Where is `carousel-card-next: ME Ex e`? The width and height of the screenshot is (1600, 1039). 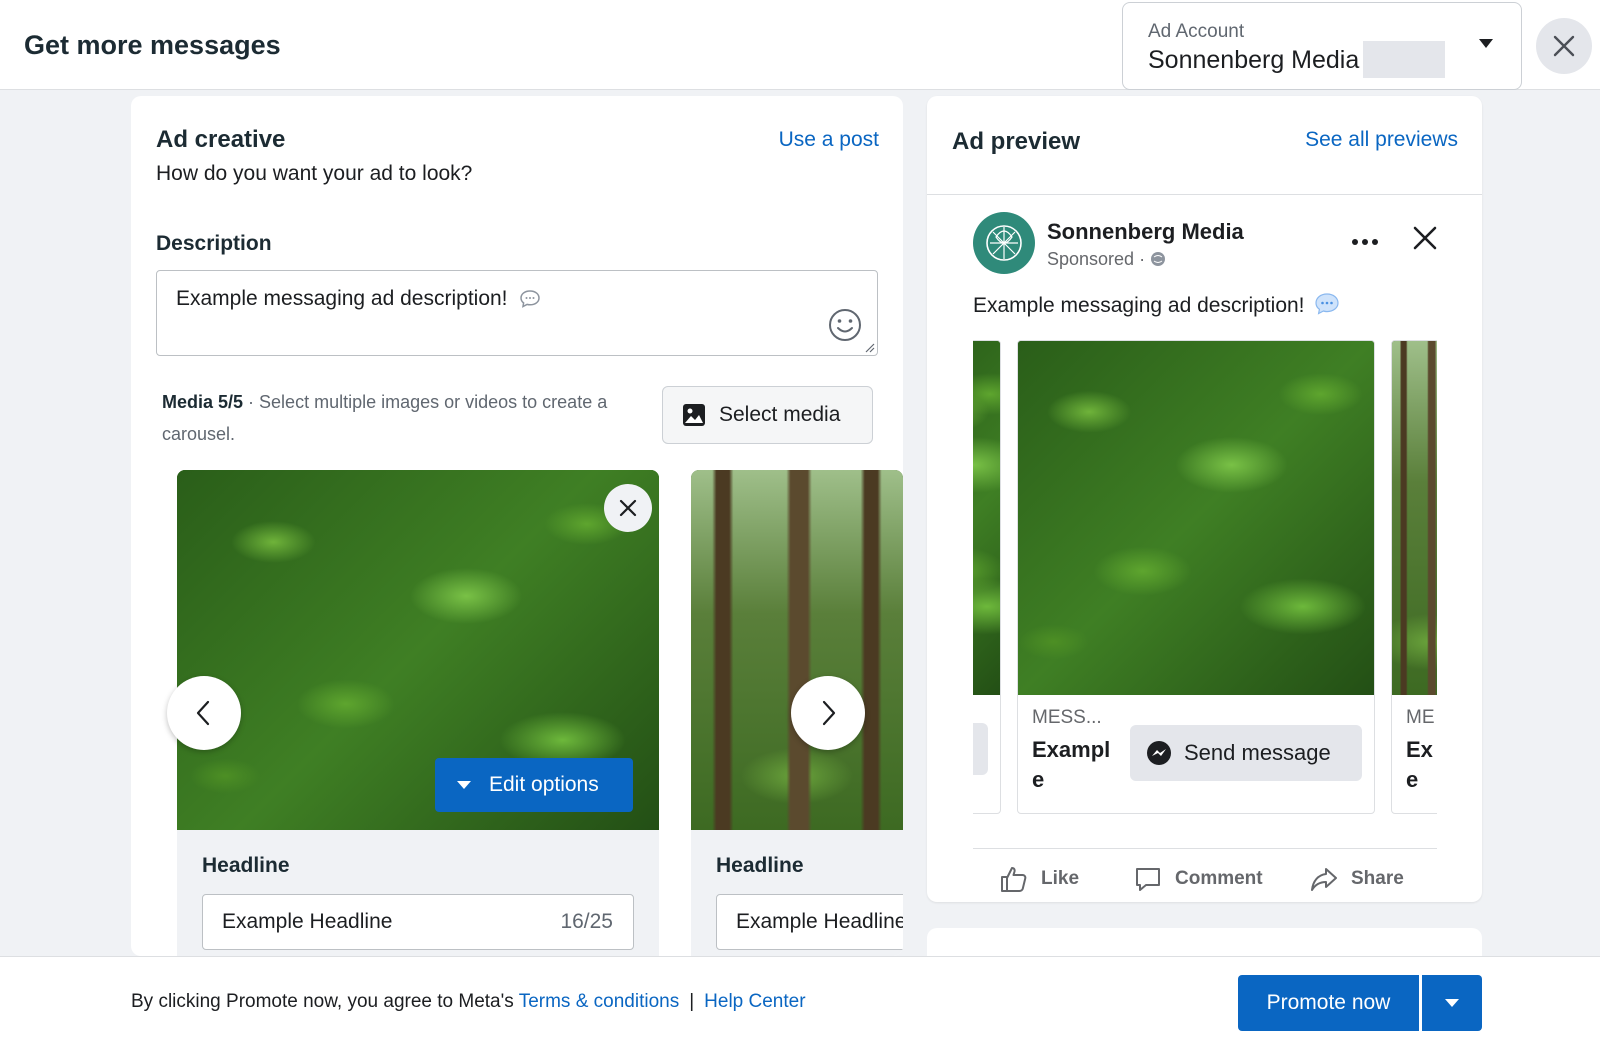
carousel-card-next: ME Ex e is located at coordinates (1414, 577).